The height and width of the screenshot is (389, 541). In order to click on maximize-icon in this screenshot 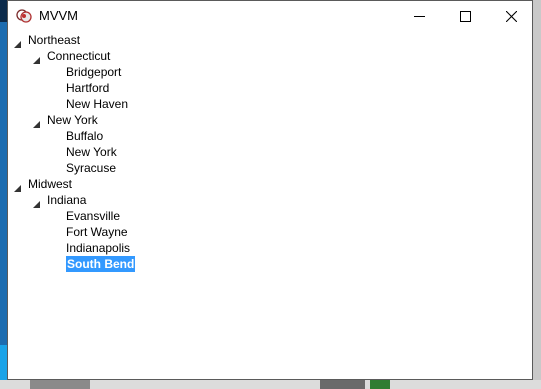, I will do `click(465, 16)`.